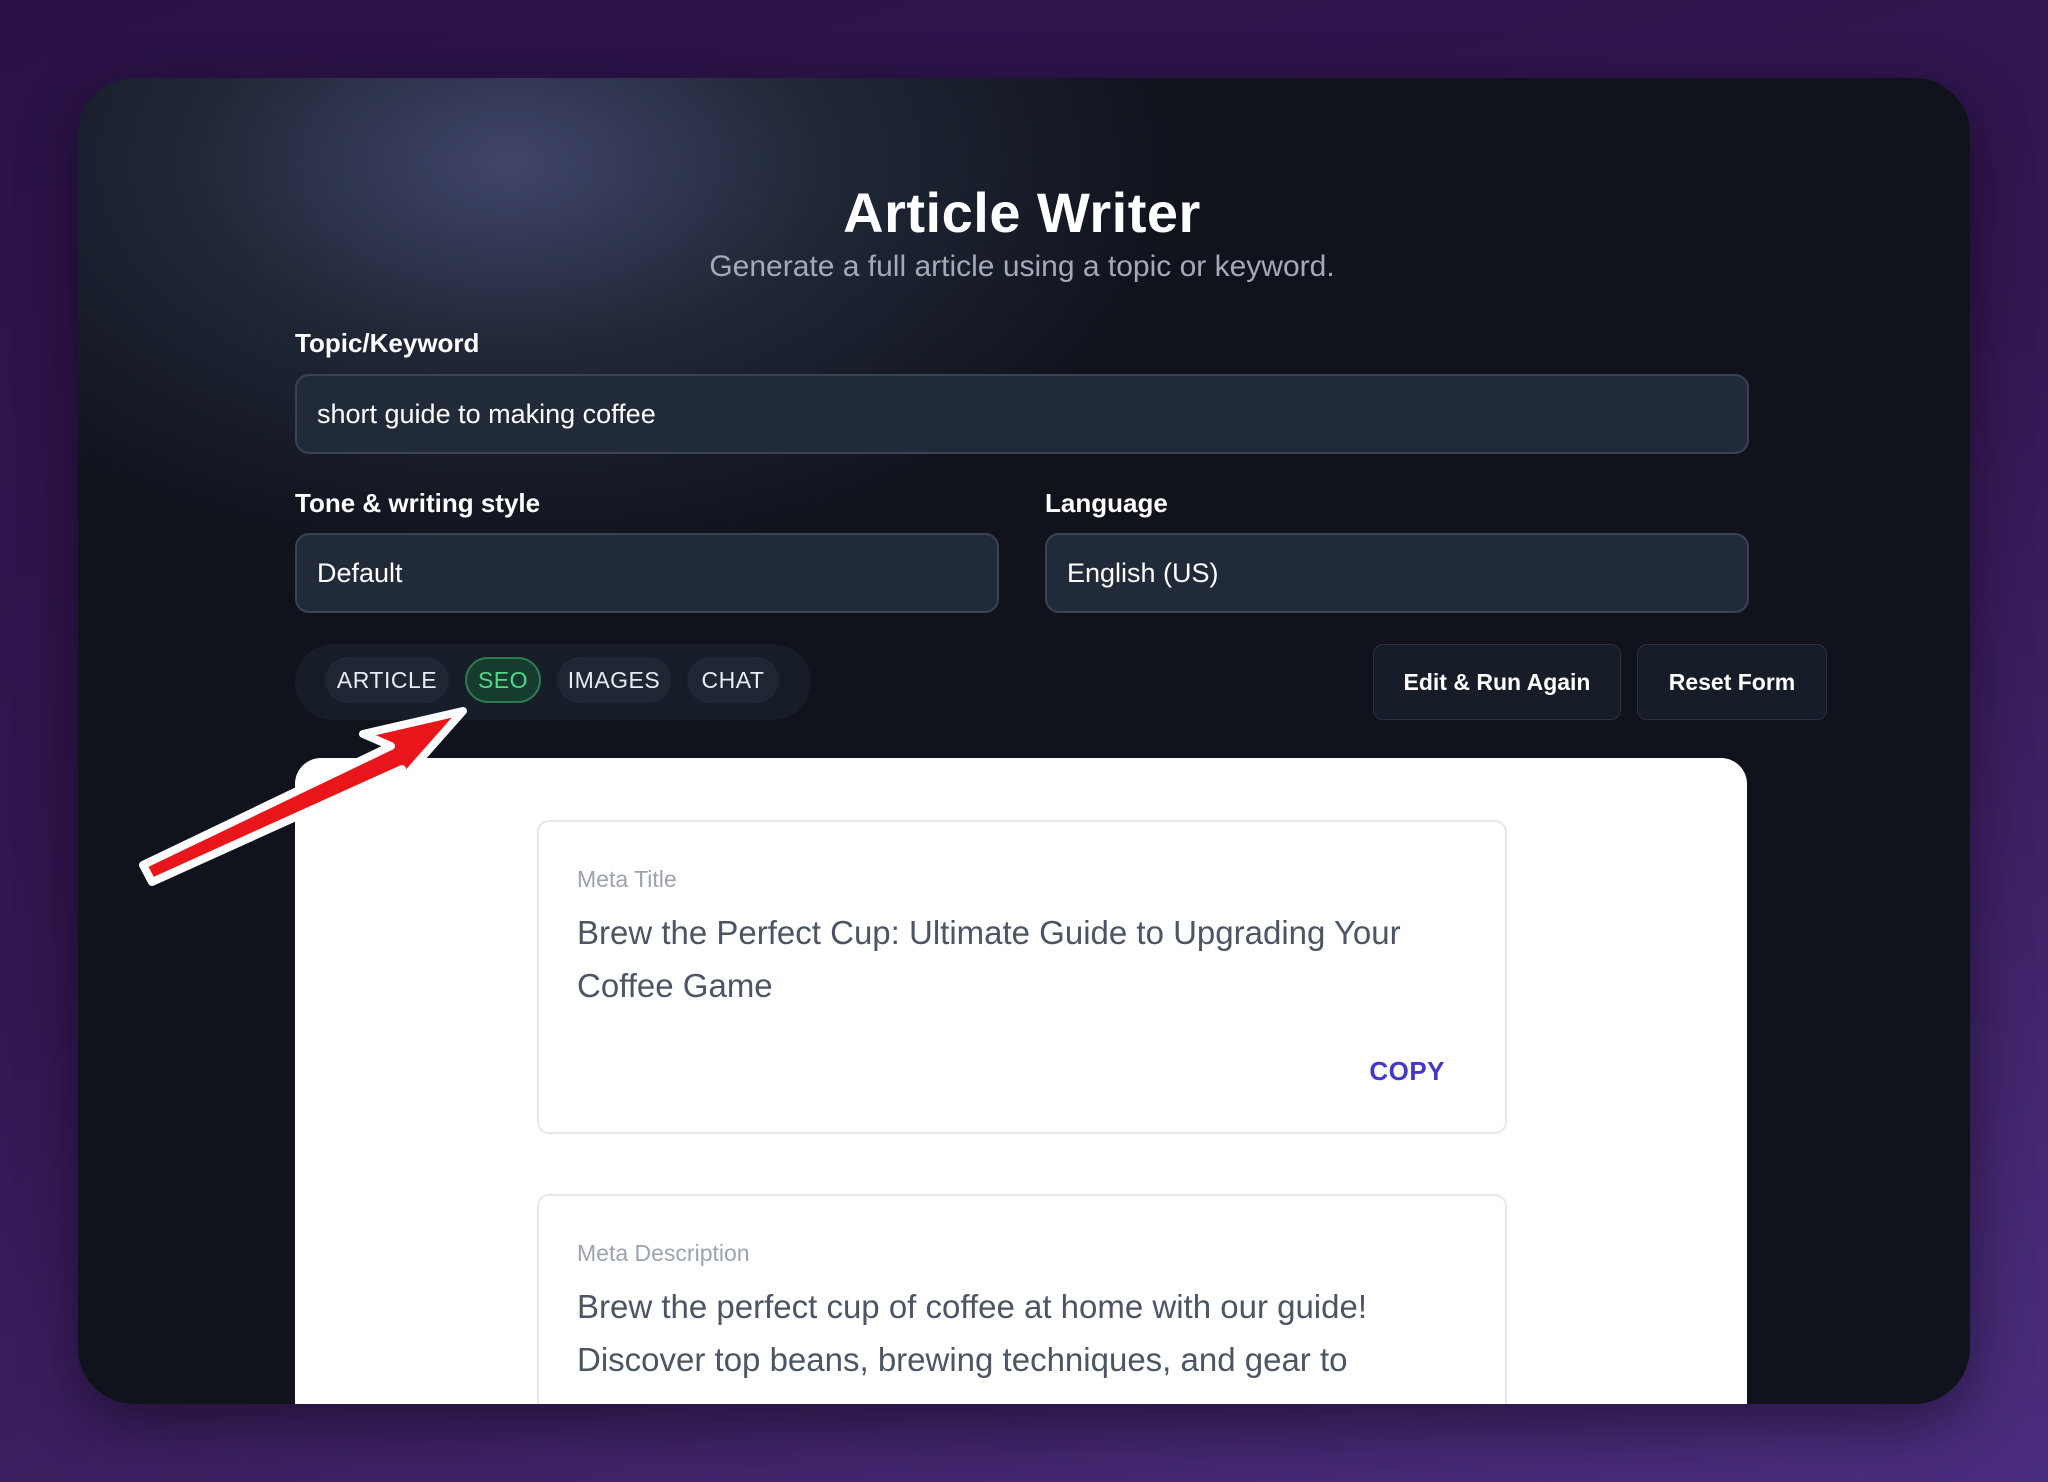 The height and width of the screenshot is (1482, 2048). I want to click on tab-images: IMAGES, so click(614, 680).